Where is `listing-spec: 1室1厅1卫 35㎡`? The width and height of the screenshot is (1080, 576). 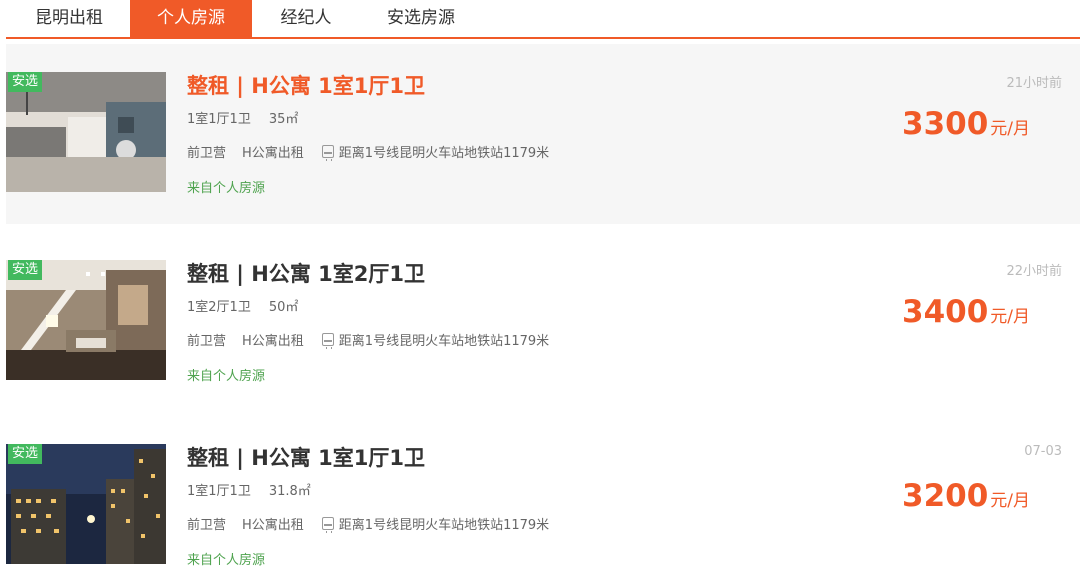 listing-spec: 1室1厅1卫 35㎡ is located at coordinates (242, 117).